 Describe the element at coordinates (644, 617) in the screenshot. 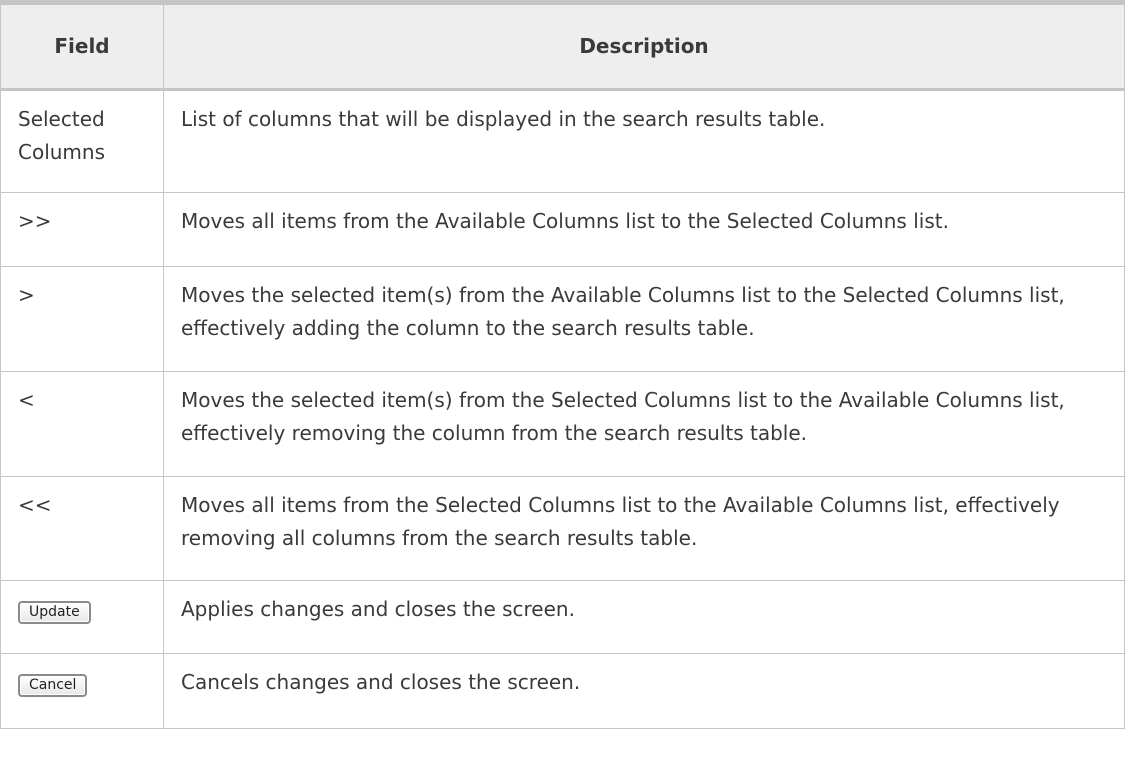

I see `description-cell: Applies changes and closes the screen.` at that location.